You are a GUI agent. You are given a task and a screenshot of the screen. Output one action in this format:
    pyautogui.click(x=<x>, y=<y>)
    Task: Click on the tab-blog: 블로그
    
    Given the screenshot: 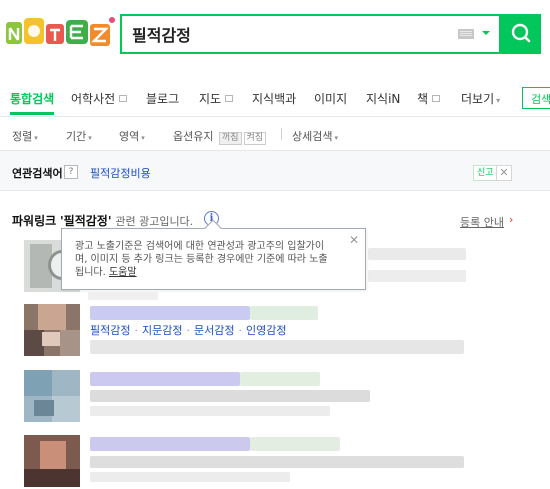 What is the action you would take?
    pyautogui.click(x=162, y=98)
    